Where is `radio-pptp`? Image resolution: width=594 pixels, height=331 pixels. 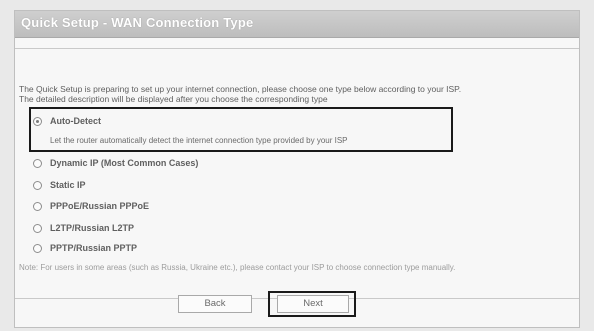
radio-pptp is located at coordinates (37, 248).